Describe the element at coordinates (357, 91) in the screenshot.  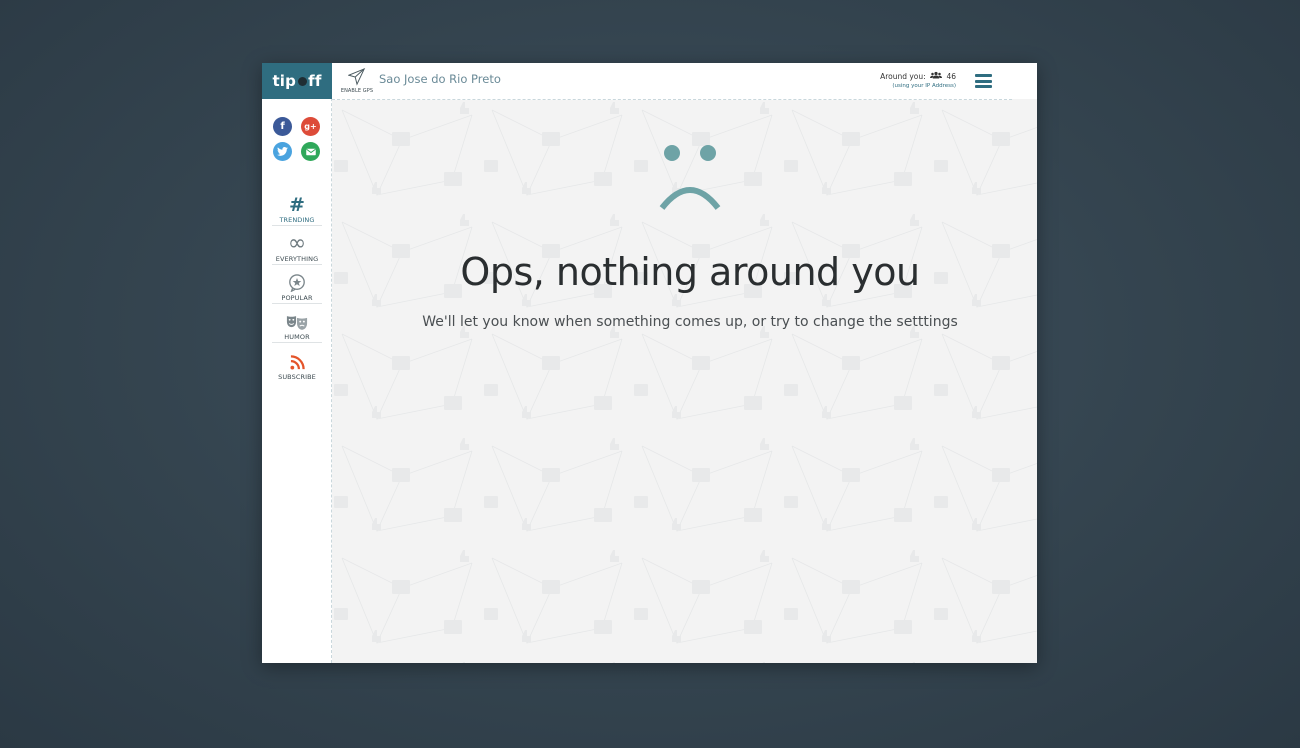
I see `enable-gps-label: ENABLE GPS` at that location.